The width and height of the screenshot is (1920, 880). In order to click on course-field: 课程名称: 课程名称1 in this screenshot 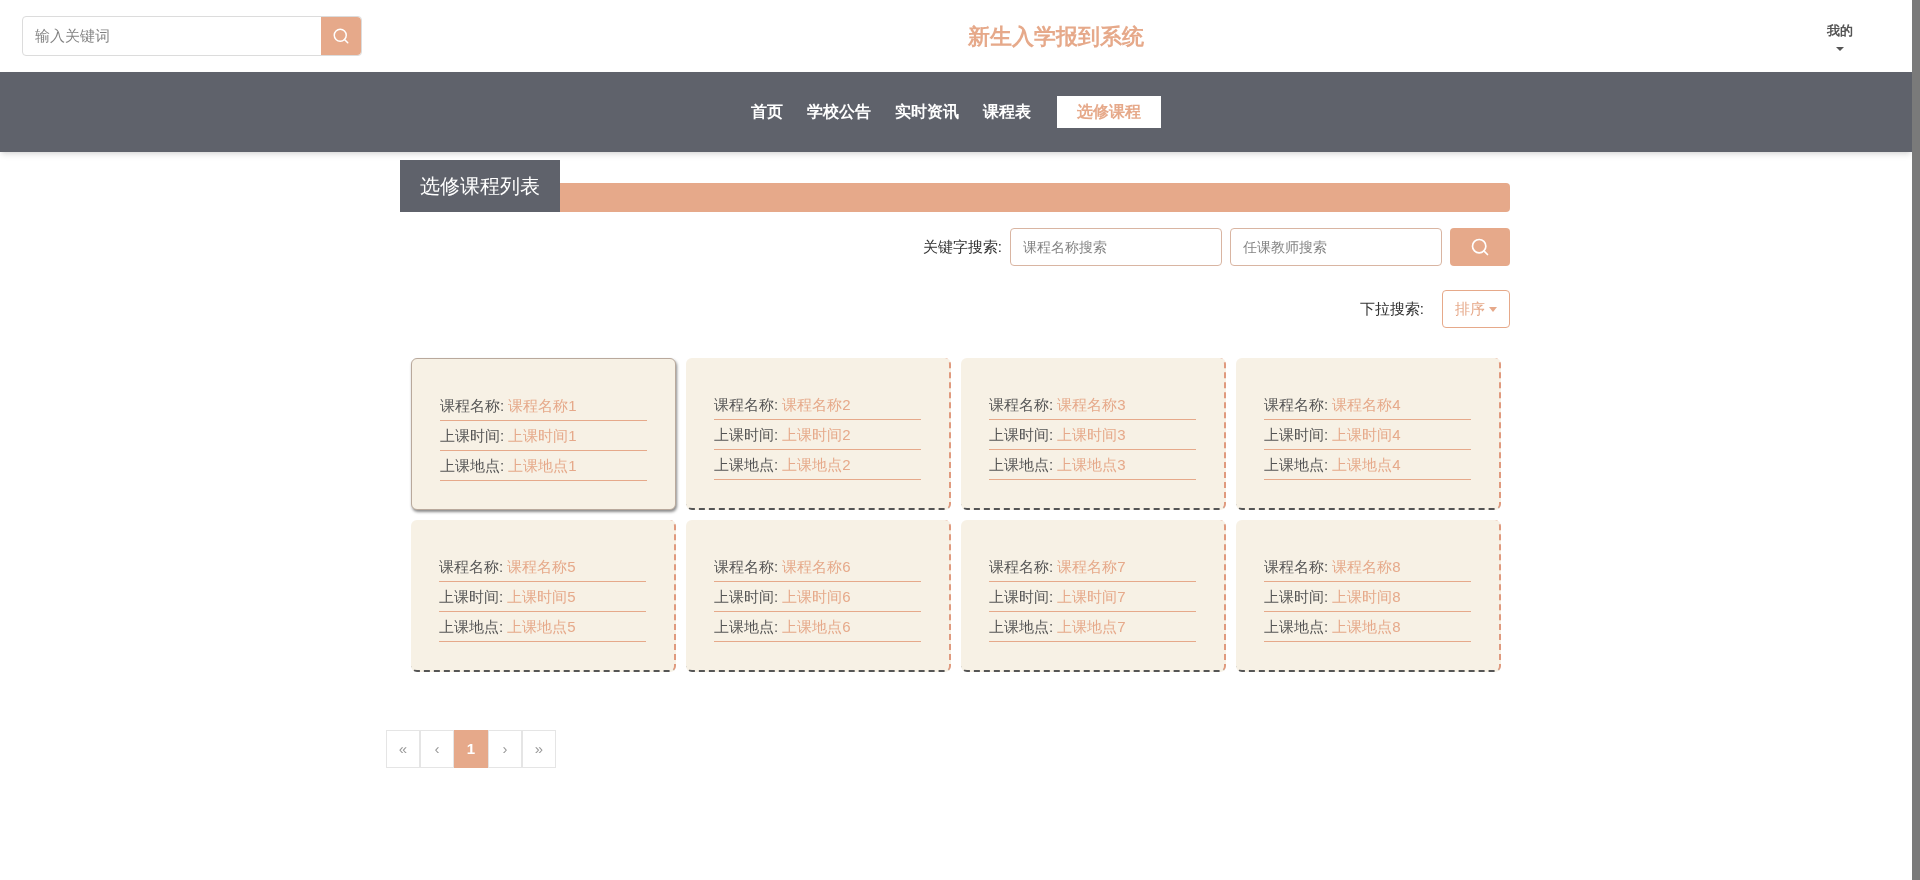, I will do `click(543, 406)`.